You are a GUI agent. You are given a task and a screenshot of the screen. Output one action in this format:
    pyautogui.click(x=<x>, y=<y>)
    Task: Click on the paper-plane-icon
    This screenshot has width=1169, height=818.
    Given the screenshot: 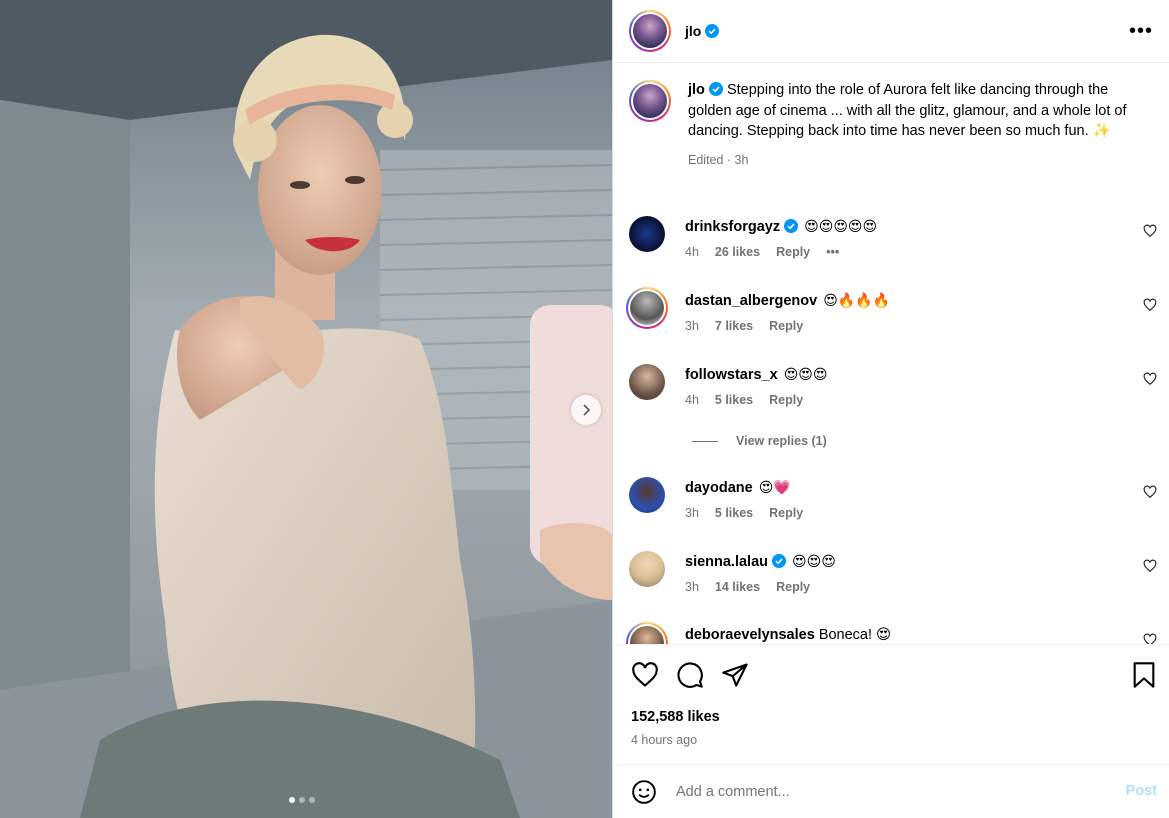 What is the action you would take?
    pyautogui.click(x=735, y=675)
    